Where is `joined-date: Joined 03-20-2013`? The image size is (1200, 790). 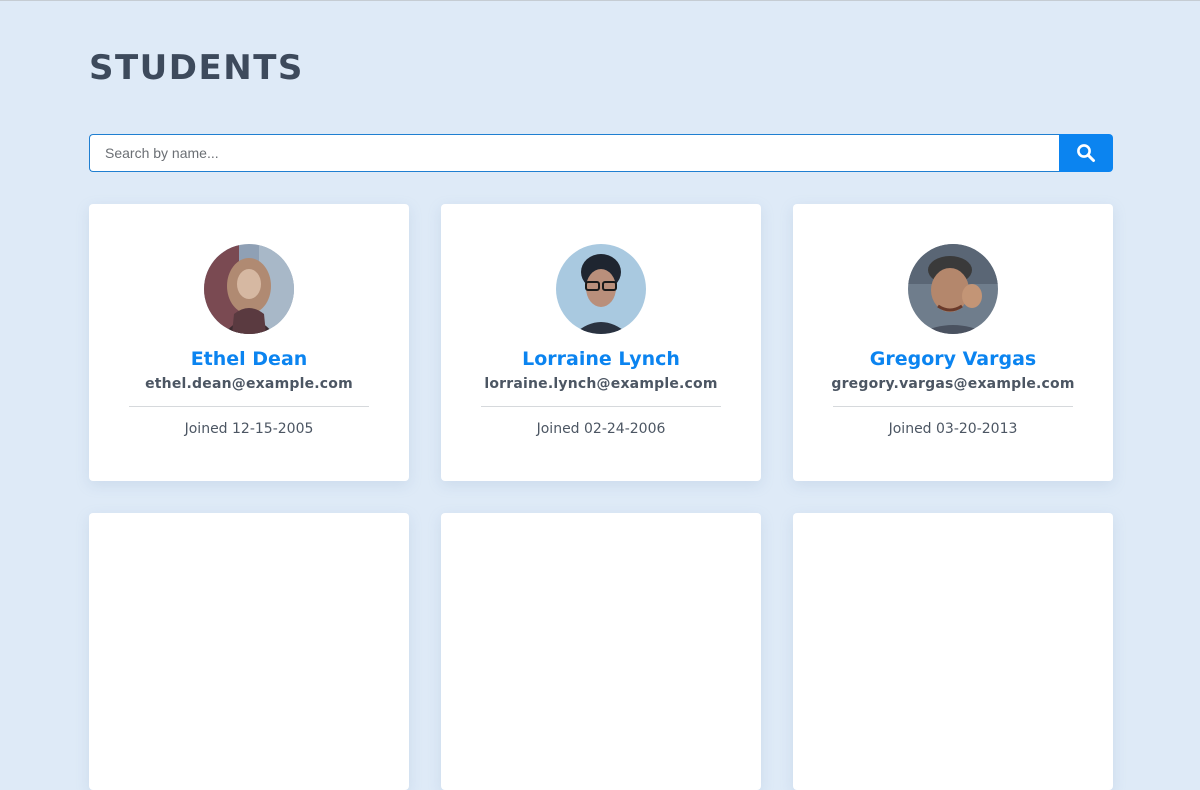 joined-date: Joined 03-20-2013 is located at coordinates (953, 429).